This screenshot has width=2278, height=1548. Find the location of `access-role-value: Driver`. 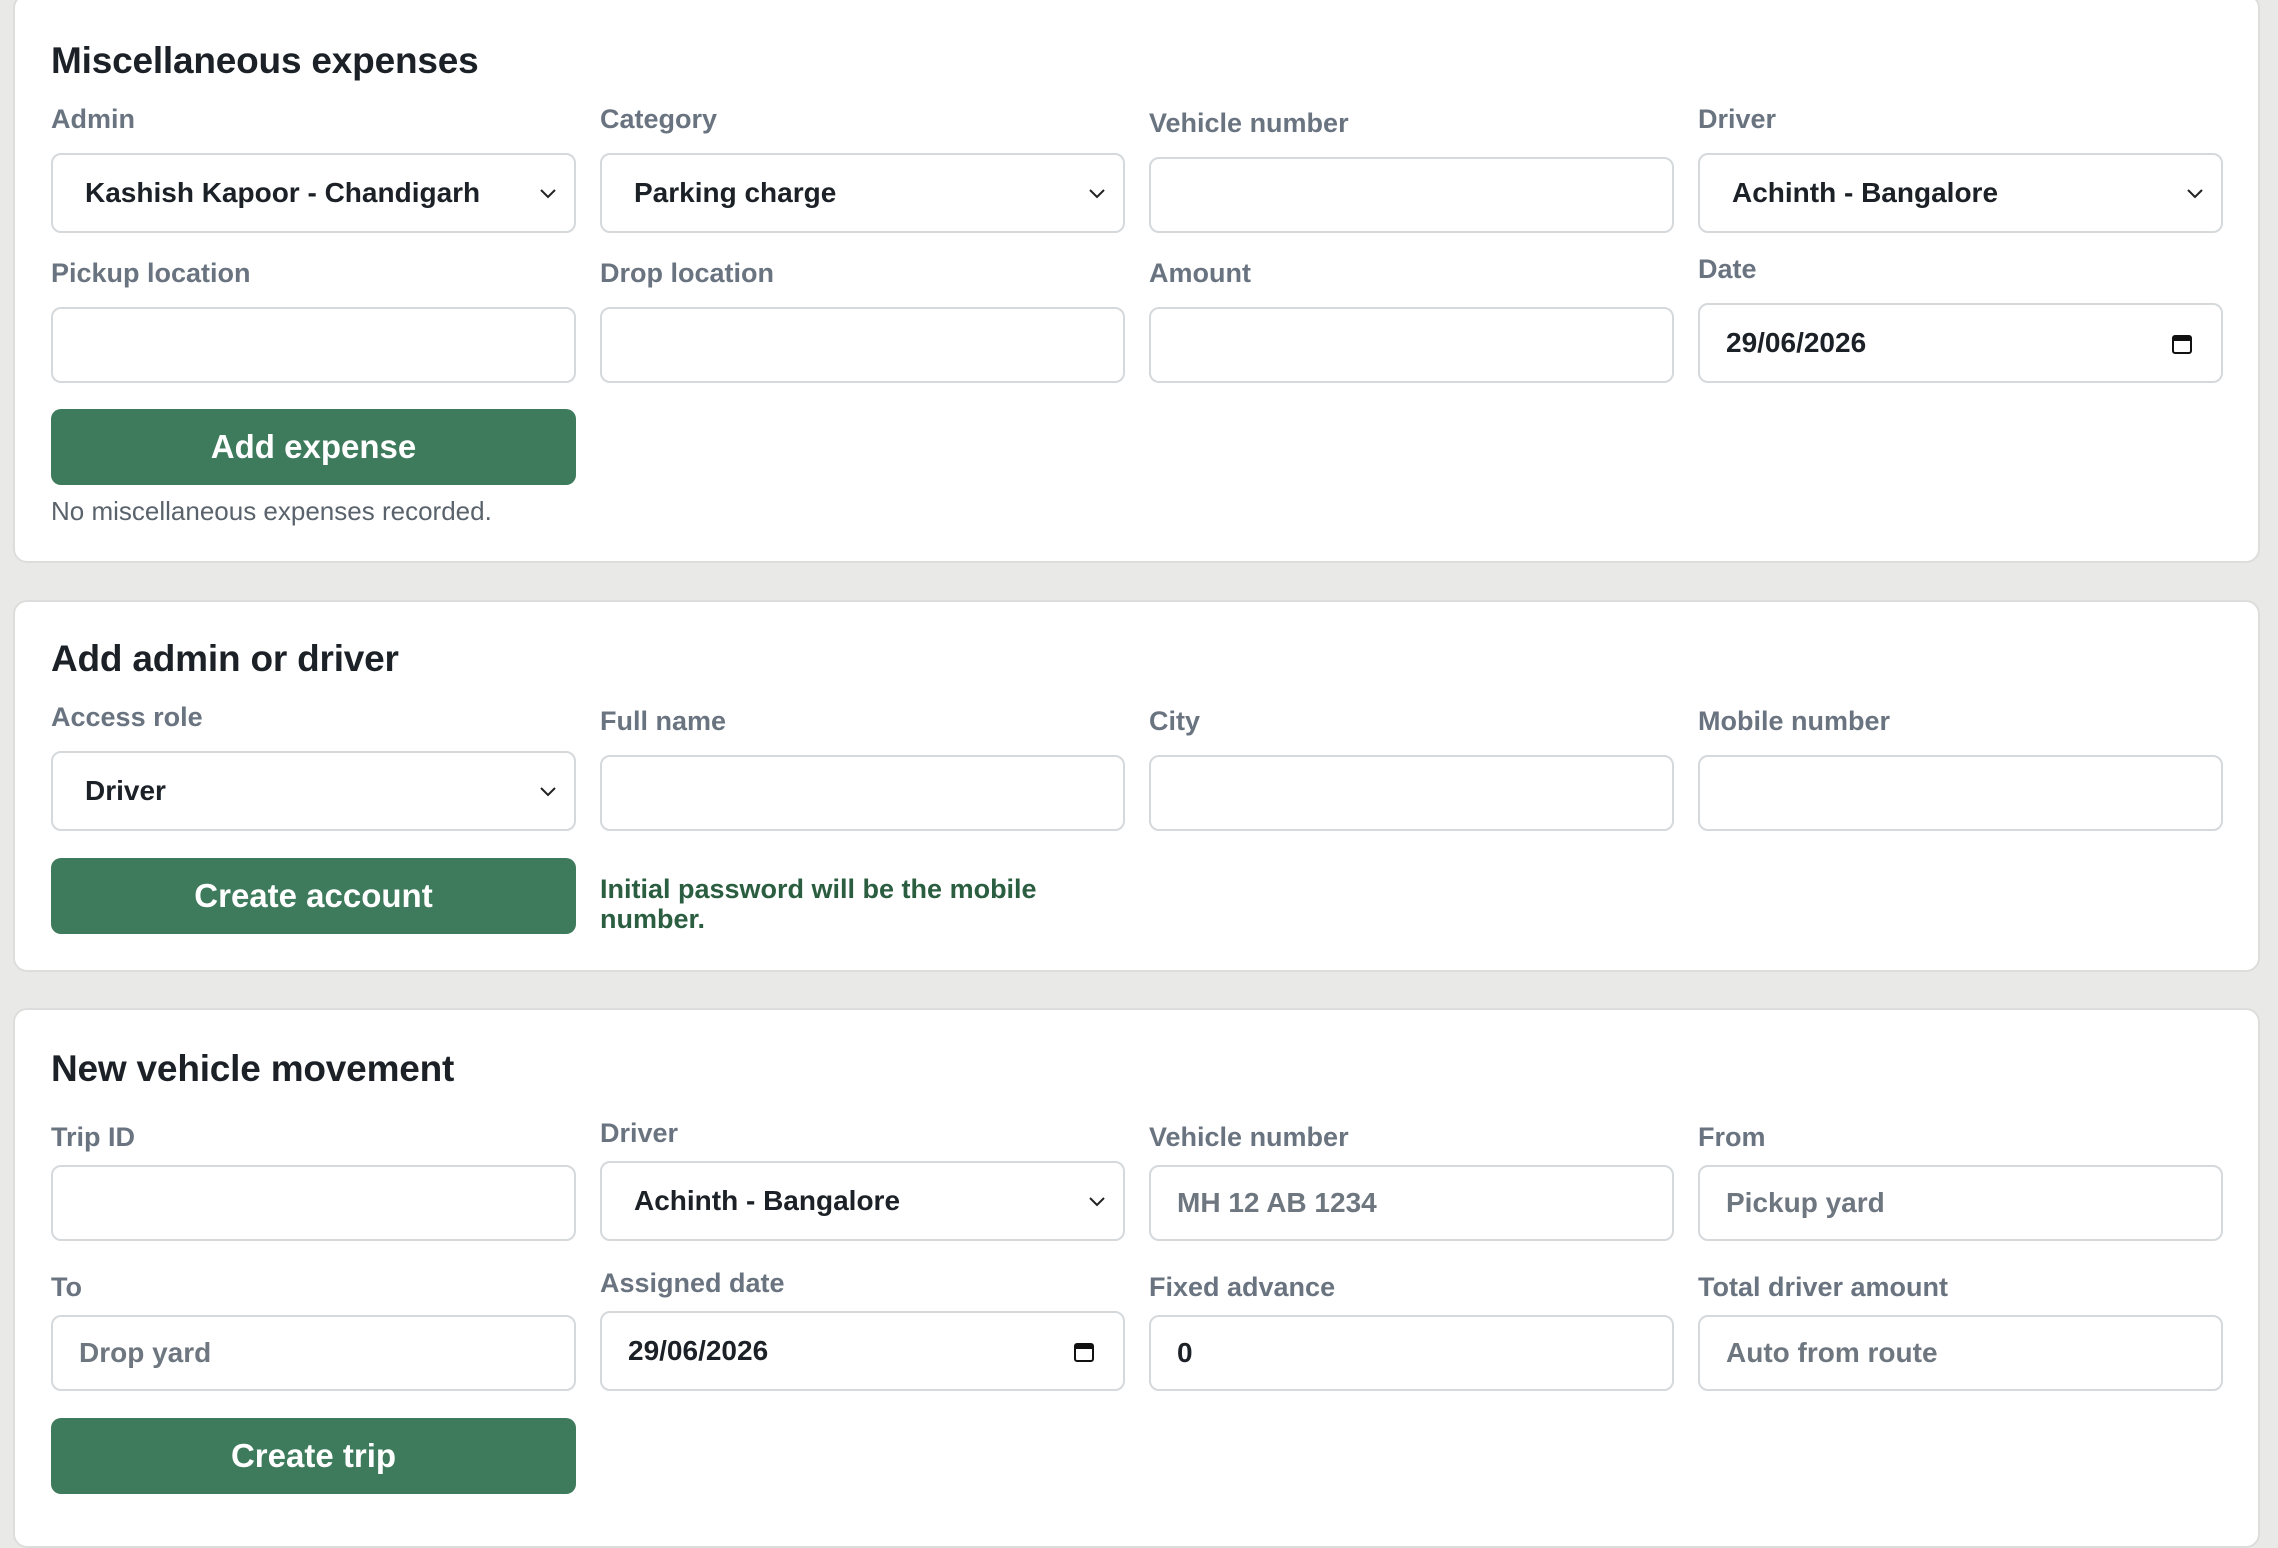

access-role-value: Driver is located at coordinates (125, 790).